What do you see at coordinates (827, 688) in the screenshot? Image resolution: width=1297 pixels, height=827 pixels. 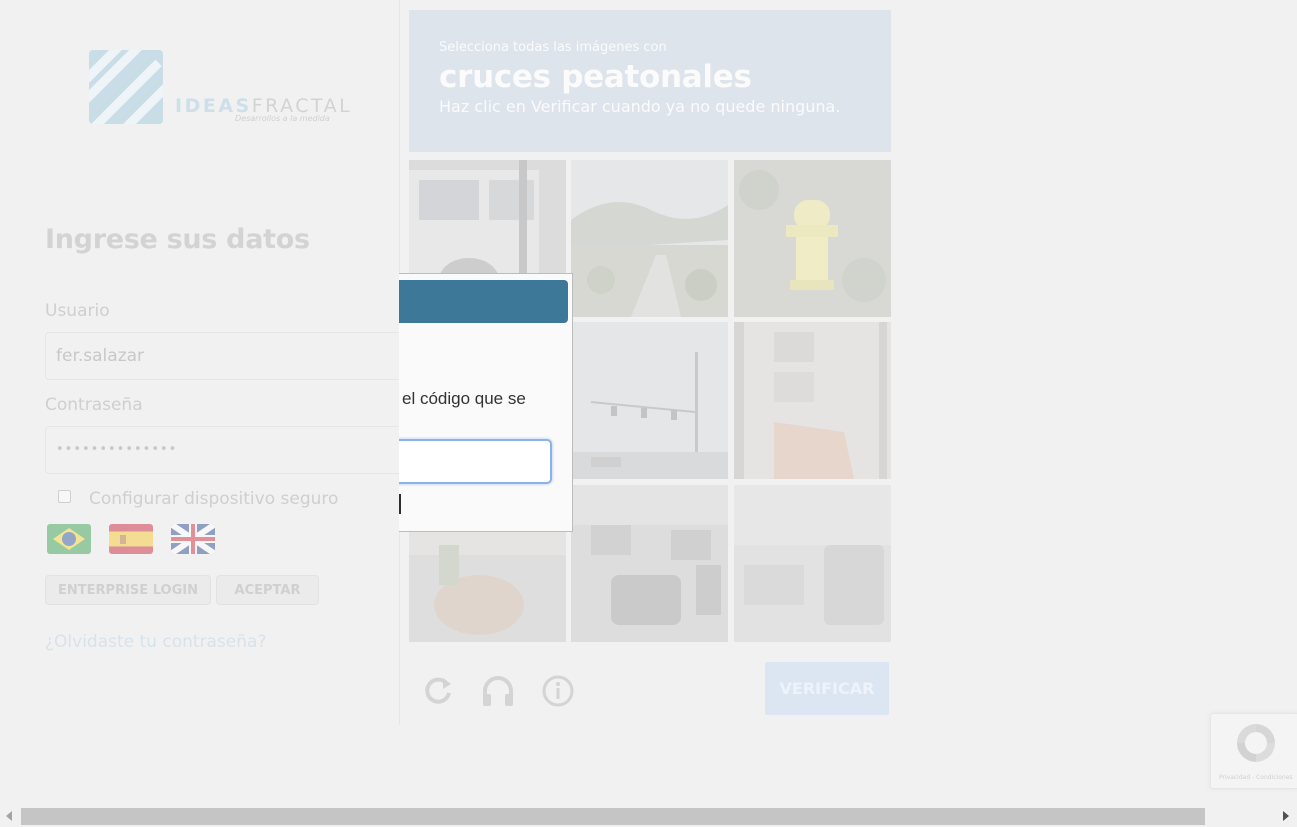 I see `verify-button: VERIFICAR` at bounding box center [827, 688].